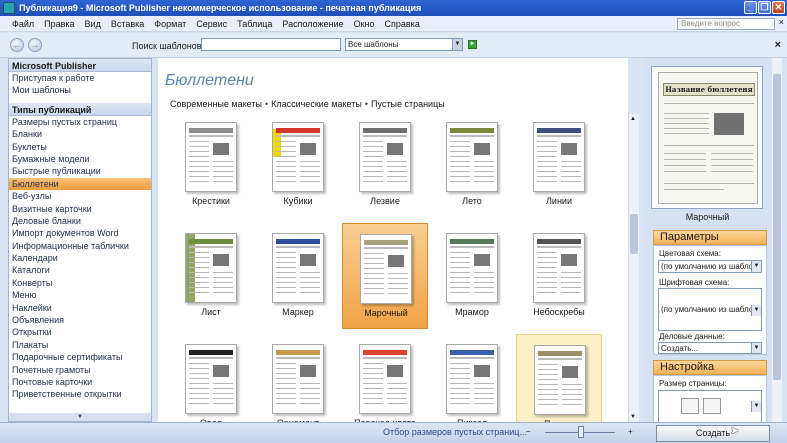 This screenshot has height=443, width=787. Describe the element at coordinates (472, 44) in the screenshot. I see `search-go-icon: ►` at that location.